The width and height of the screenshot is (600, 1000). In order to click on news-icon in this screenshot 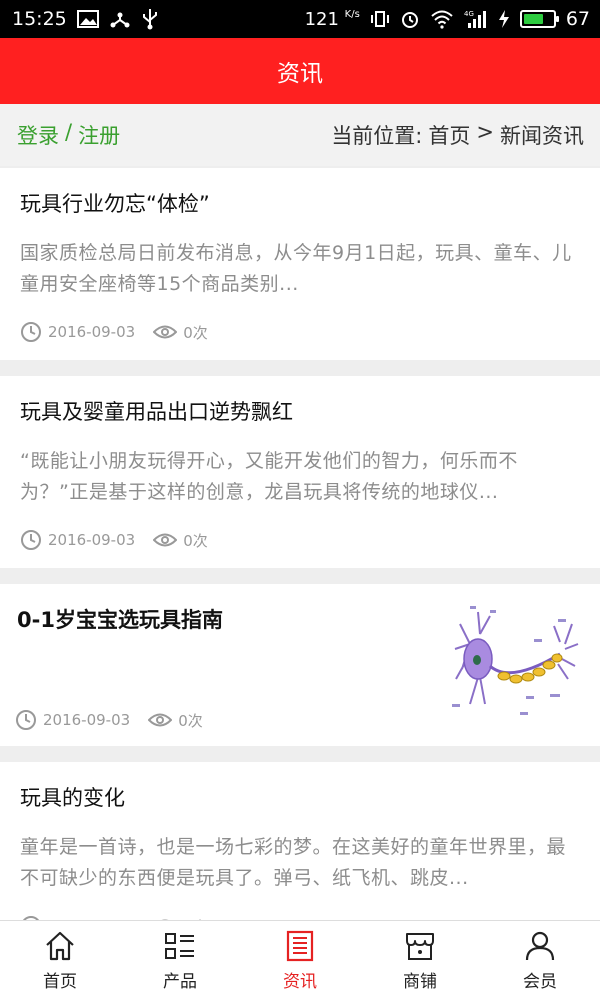, I will do `click(300, 946)`.